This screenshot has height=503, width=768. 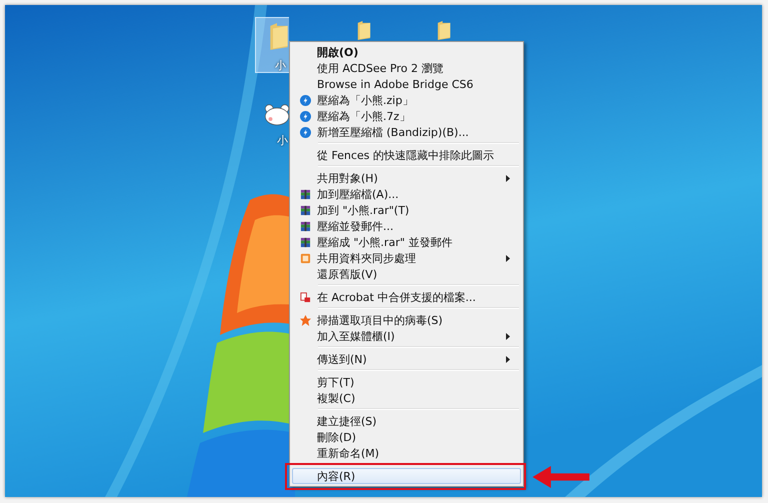 What do you see at coordinates (406, 274) in the screenshot?
I see `menu-item: 還原舊版(V)` at bounding box center [406, 274].